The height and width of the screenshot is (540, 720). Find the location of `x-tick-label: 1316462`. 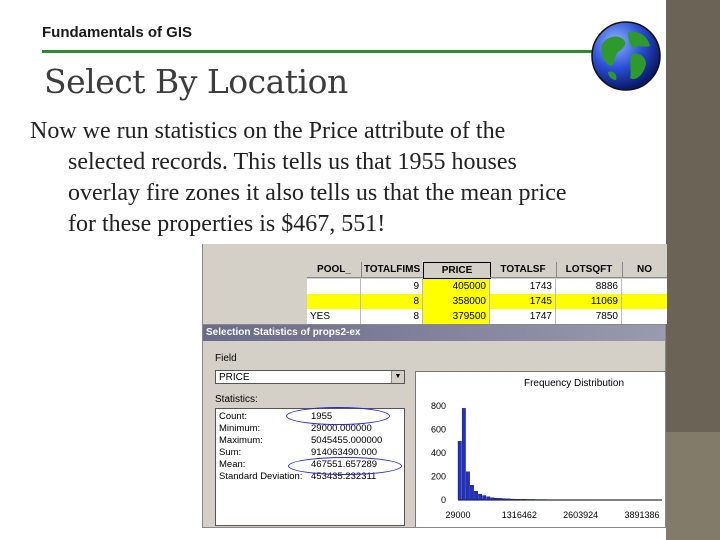

x-tick-label: 1316462 is located at coordinates (519, 515).